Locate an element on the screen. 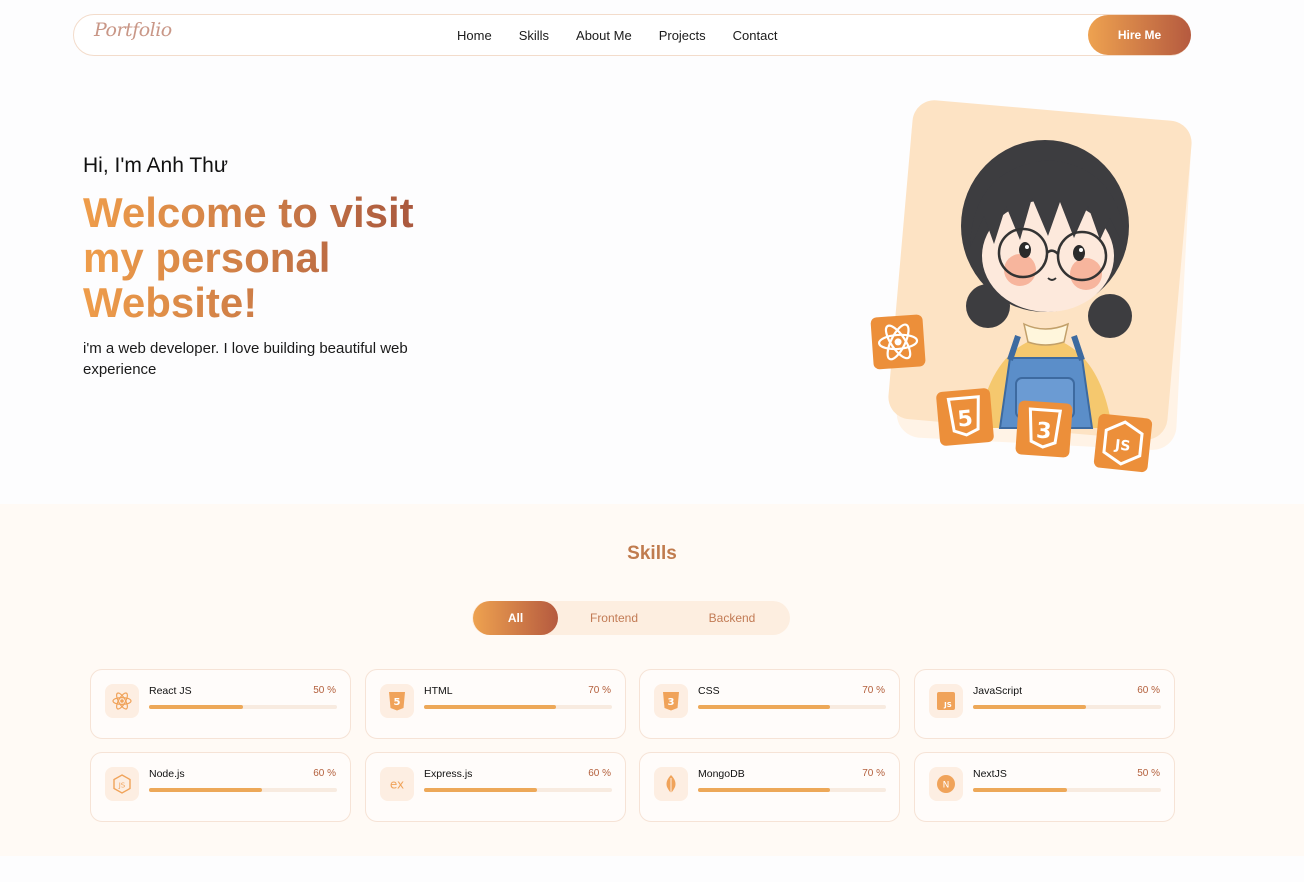  react-badge-icon is located at coordinates (898, 342).